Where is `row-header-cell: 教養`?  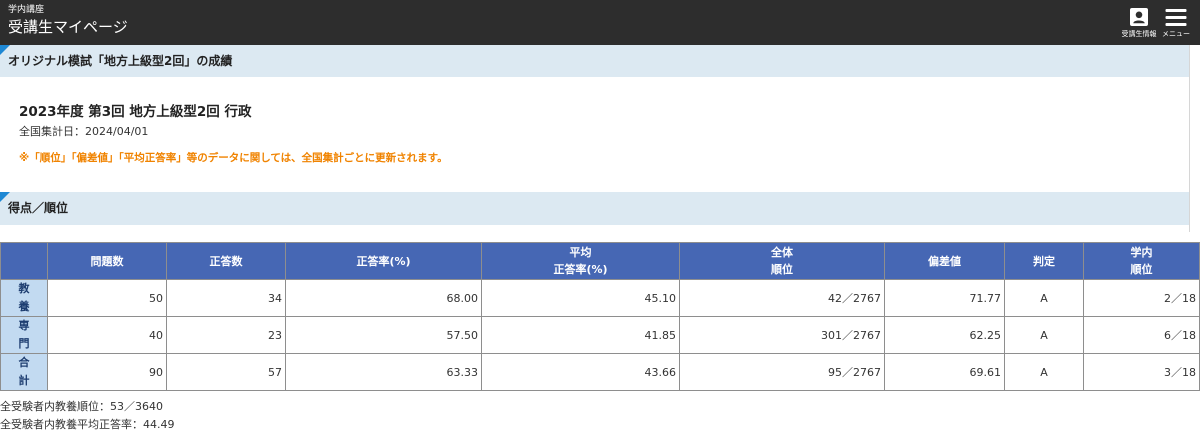
row-header-cell: 教養 is located at coordinates (24, 298).